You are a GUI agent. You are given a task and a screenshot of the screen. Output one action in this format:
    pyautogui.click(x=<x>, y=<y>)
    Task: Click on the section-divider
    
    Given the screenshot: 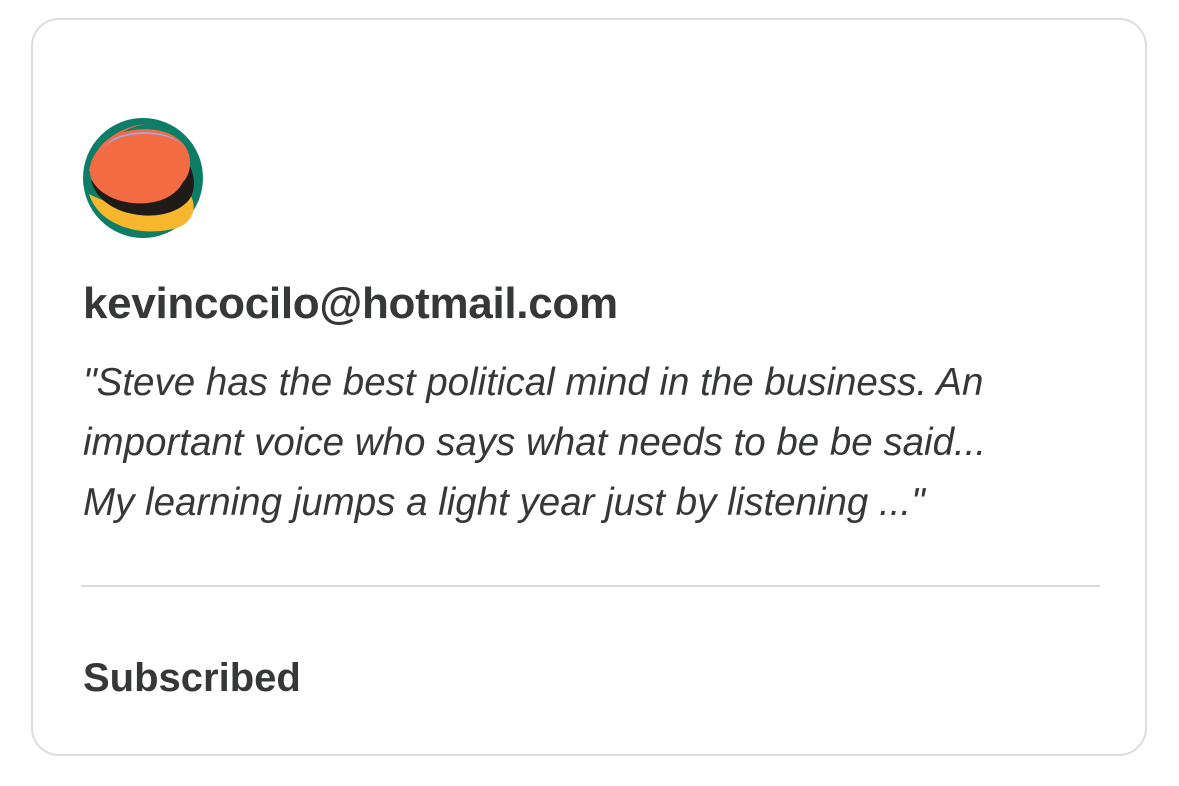 What is the action you would take?
    pyautogui.click(x=590, y=586)
    